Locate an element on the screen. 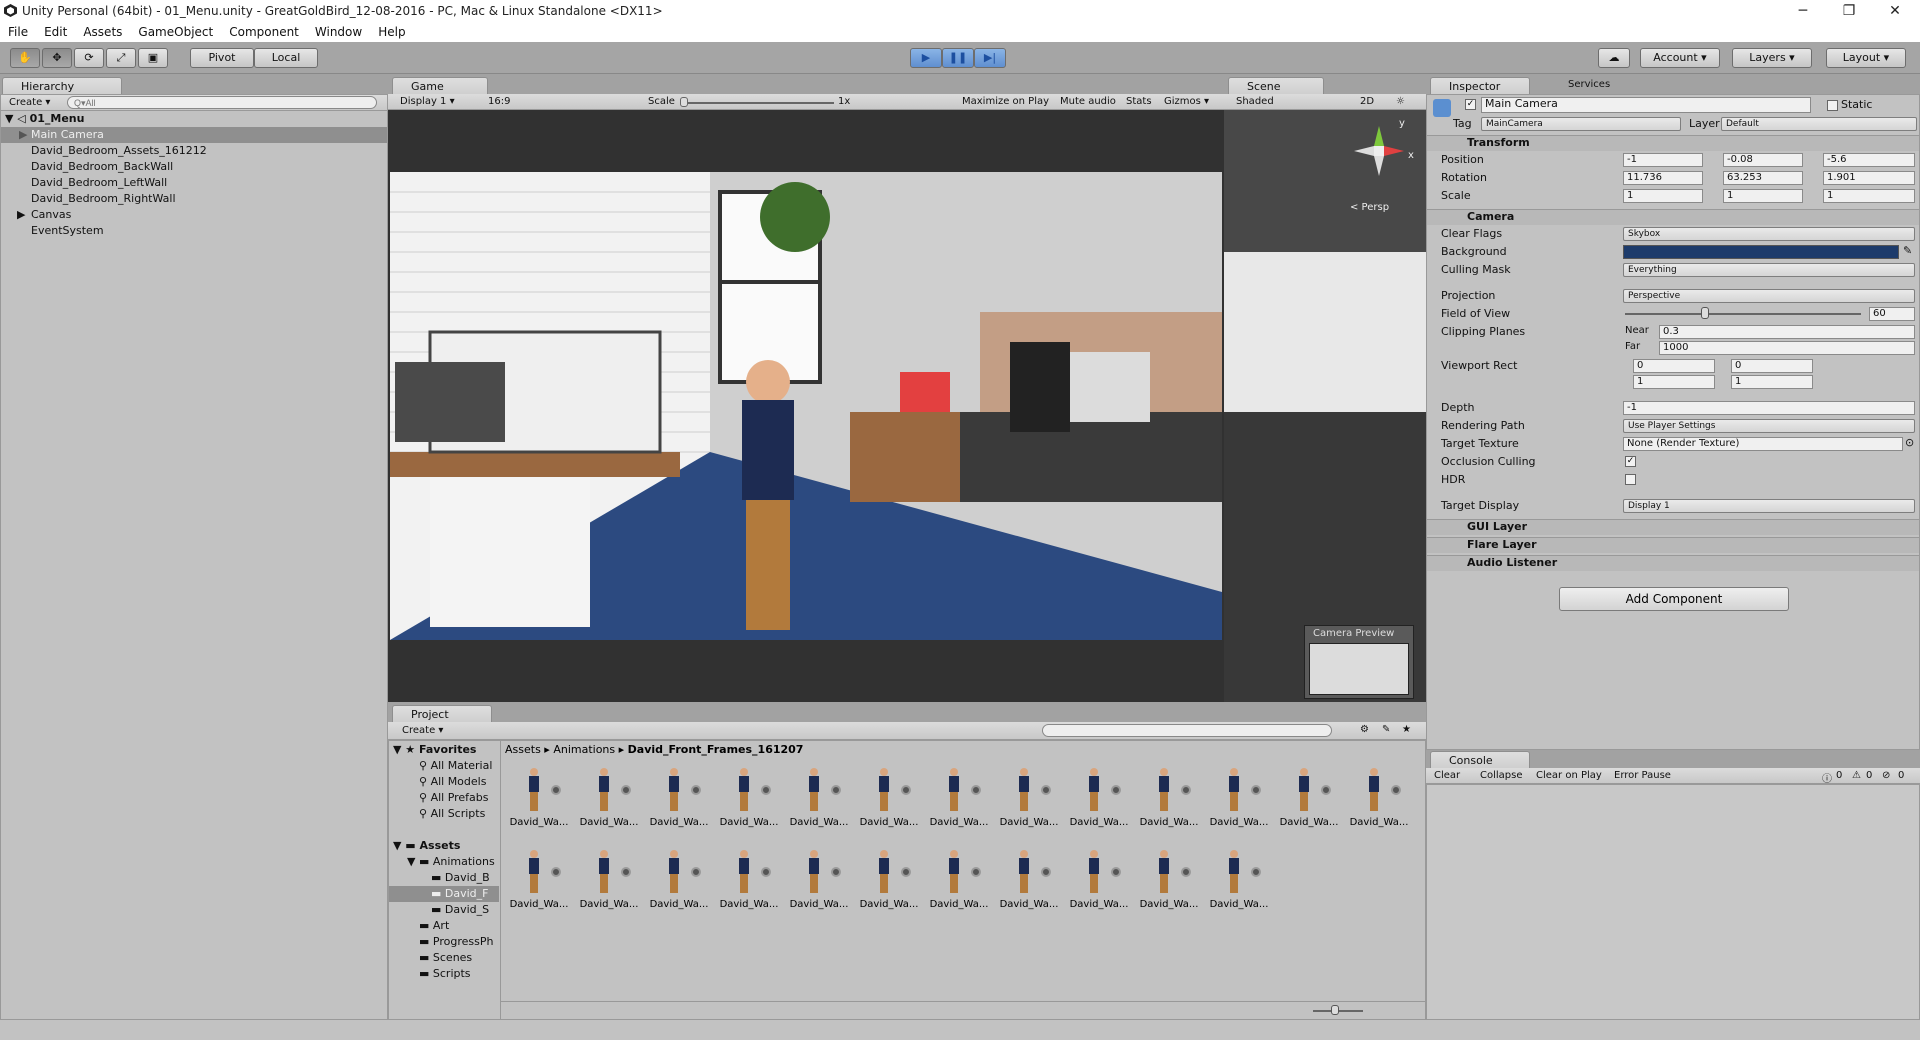 The width and height of the screenshot is (1920, 1040). filter-type-icon: ⚙ is located at coordinates (1364, 729).